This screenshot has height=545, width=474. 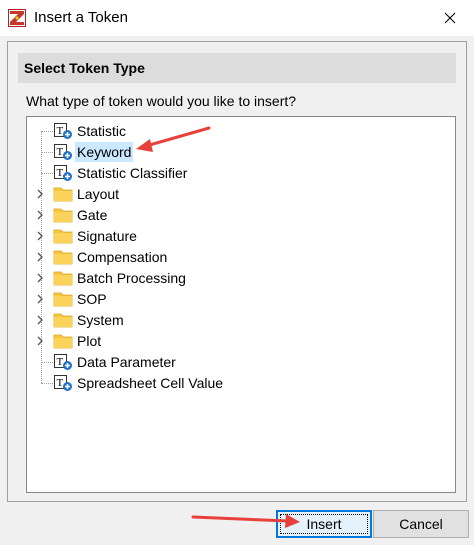 What do you see at coordinates (241, 215) in the screenshot?
I see `tree-item-gate: Gate` at bounding box center [241, 215].